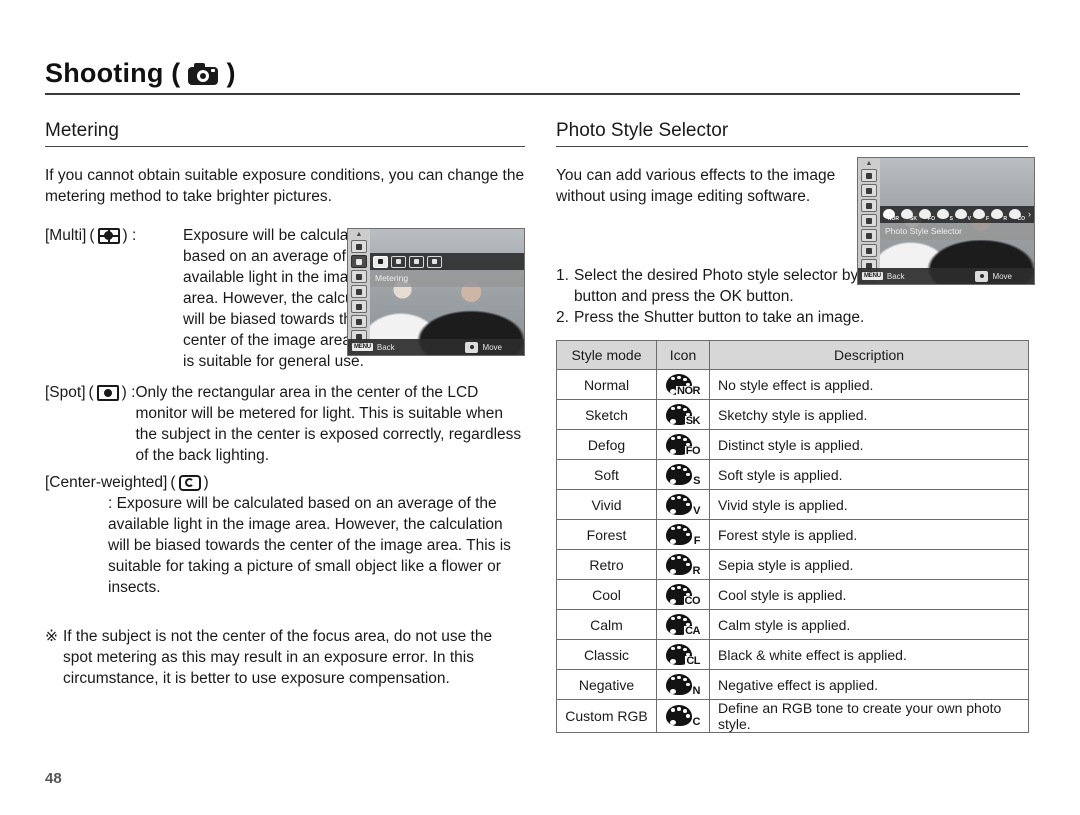 Image resolution: width=1080 pixels, height=815 pixels. Describe the element at coordinates (869, 444) in the screenshot. I see `cell-description: Distinct style is applied.` at that location.